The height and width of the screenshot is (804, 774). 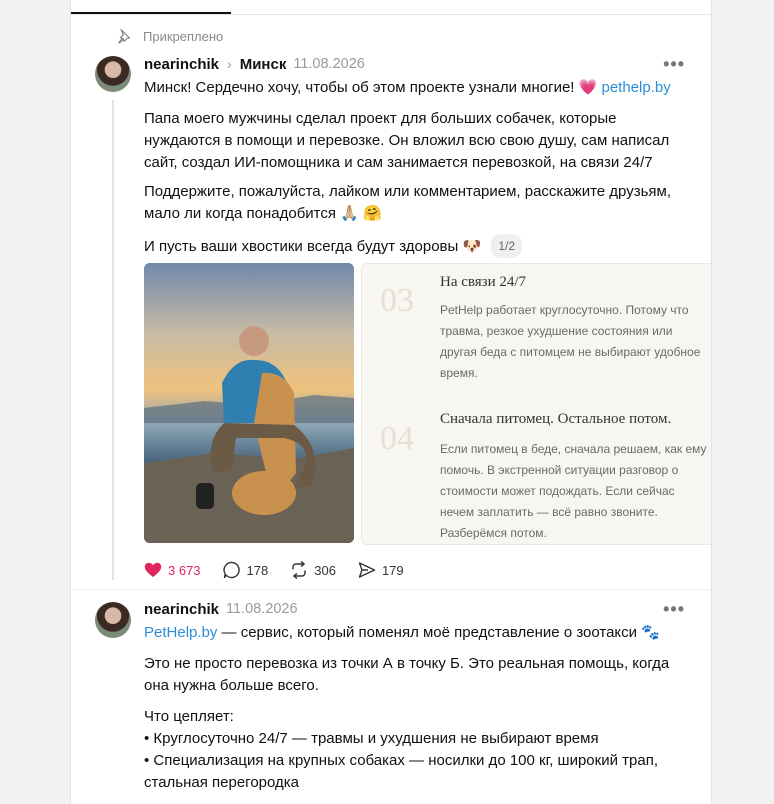 What do you see at coordinates (483, 282) in the screenshot?
I see `slide-heading: На связи 24/7` at bounding box center [483, 282].